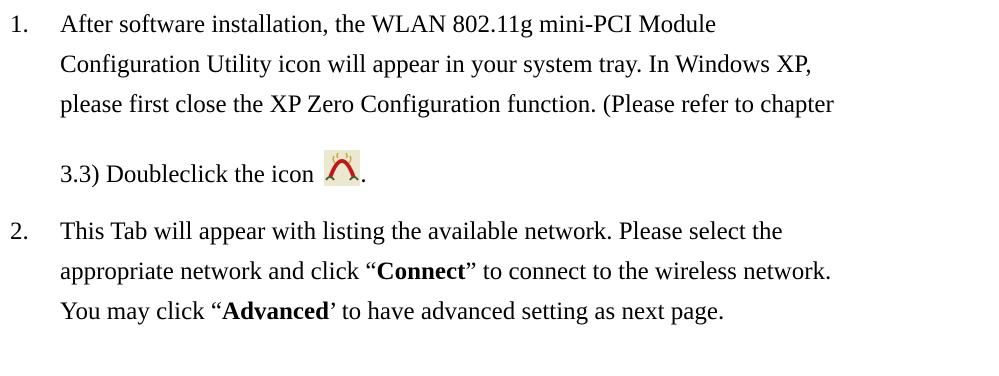 Image resolution: width=999 pixels, height=376 pixels. What do you see at coordinates (190, 174) in the screenshot?
I see `item-1-line-4-text: 3.3) Doubleclick the icon` at bounding box center [190, 174].